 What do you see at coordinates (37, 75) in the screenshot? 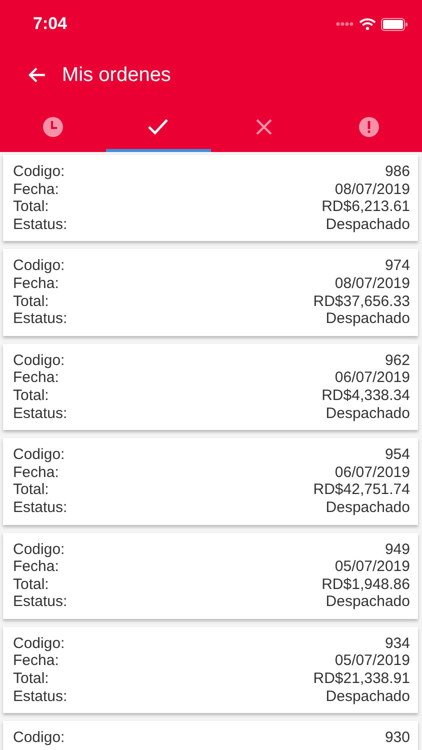
I see `back-arrow-icon` at bounding box center [37, 75].